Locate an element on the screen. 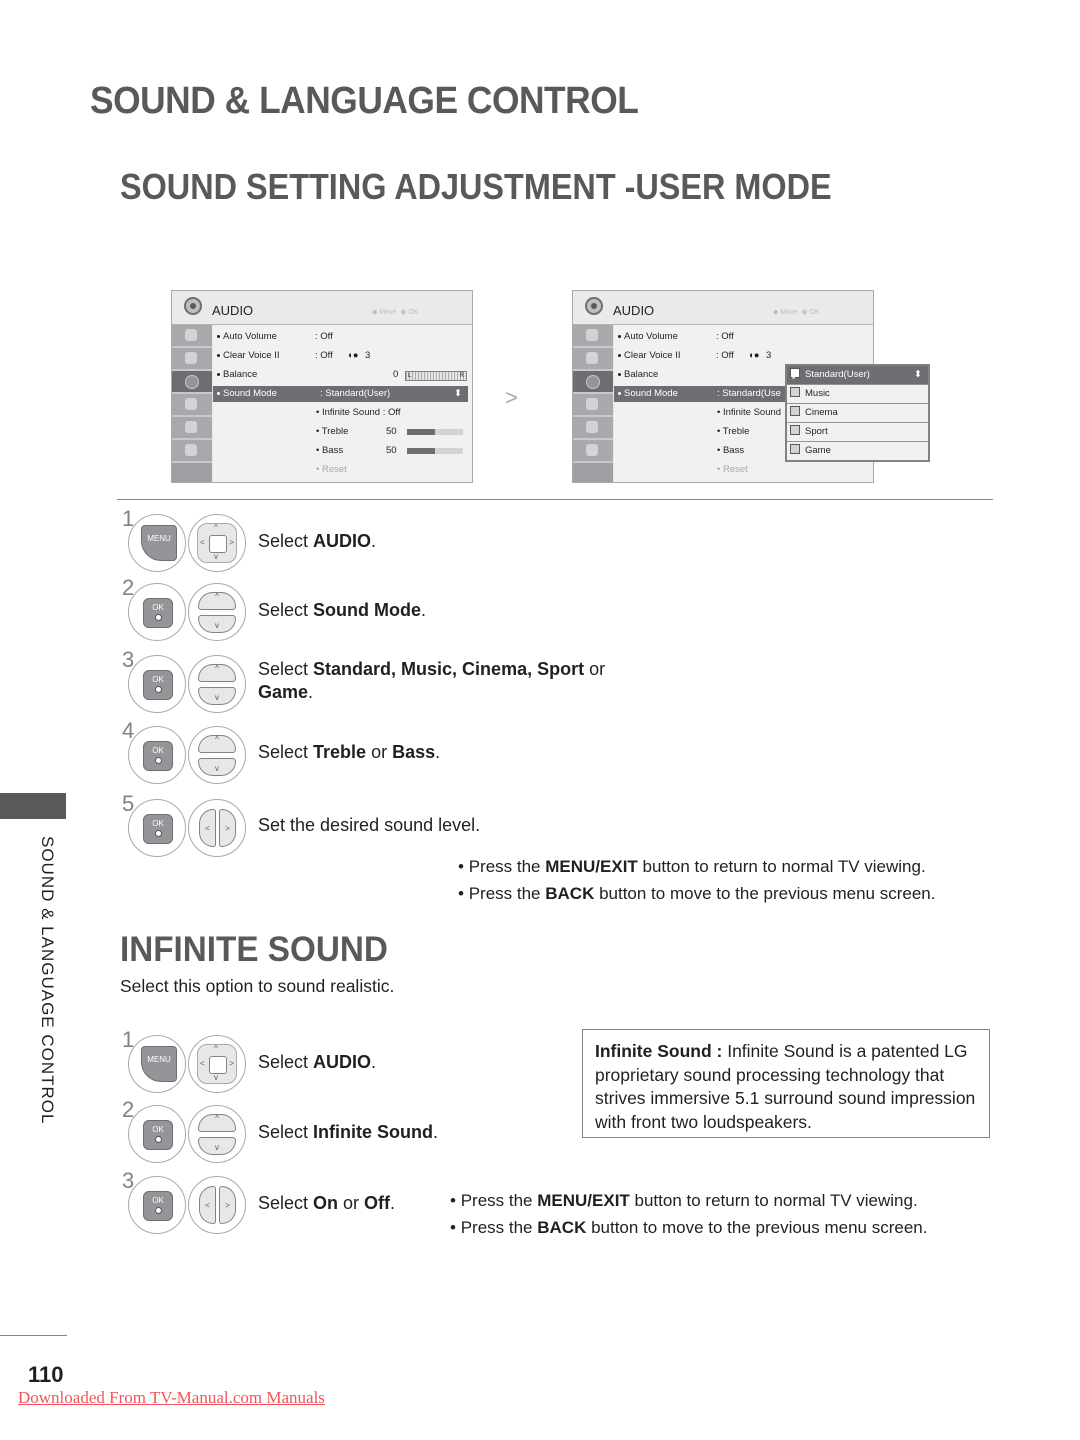 The image size is (1080, 1440). page-number: 110 is located at coordinates (46, 1374).